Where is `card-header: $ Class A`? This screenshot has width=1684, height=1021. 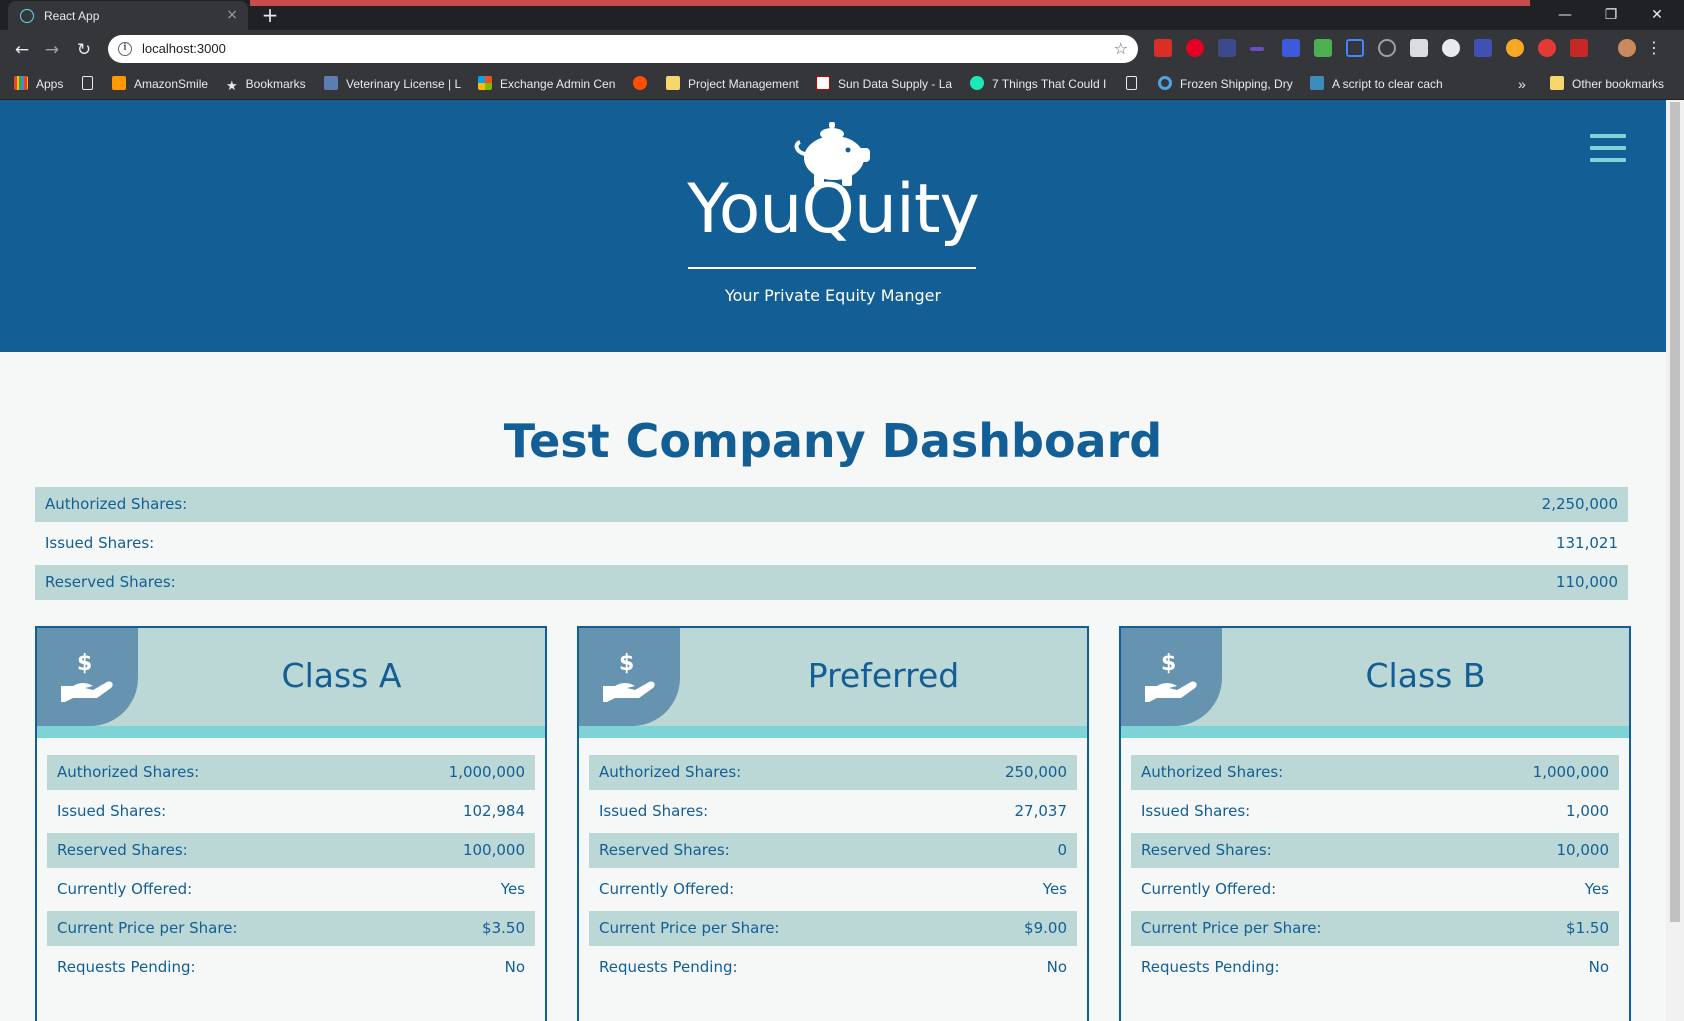 card-header: $ Class A is located at coordinates (291, 677).